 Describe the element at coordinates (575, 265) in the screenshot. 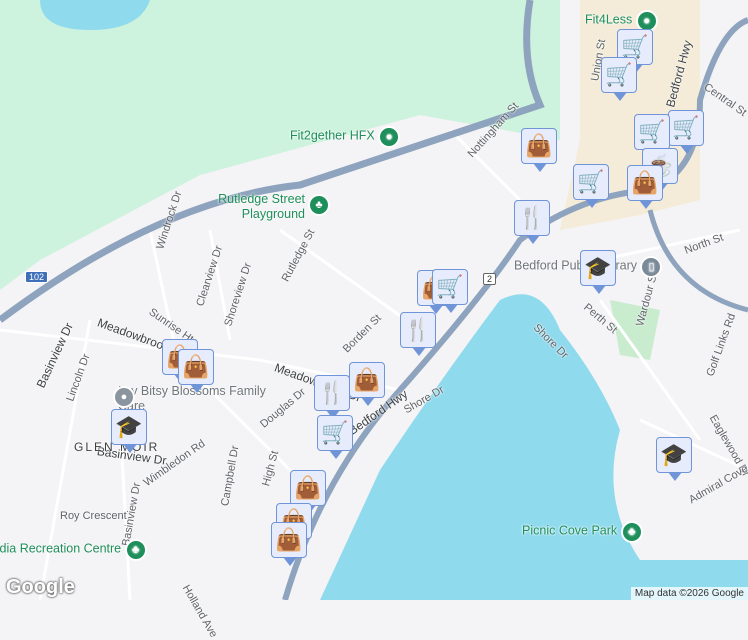

I see `poi-label: Bedford Public Library` at that location.